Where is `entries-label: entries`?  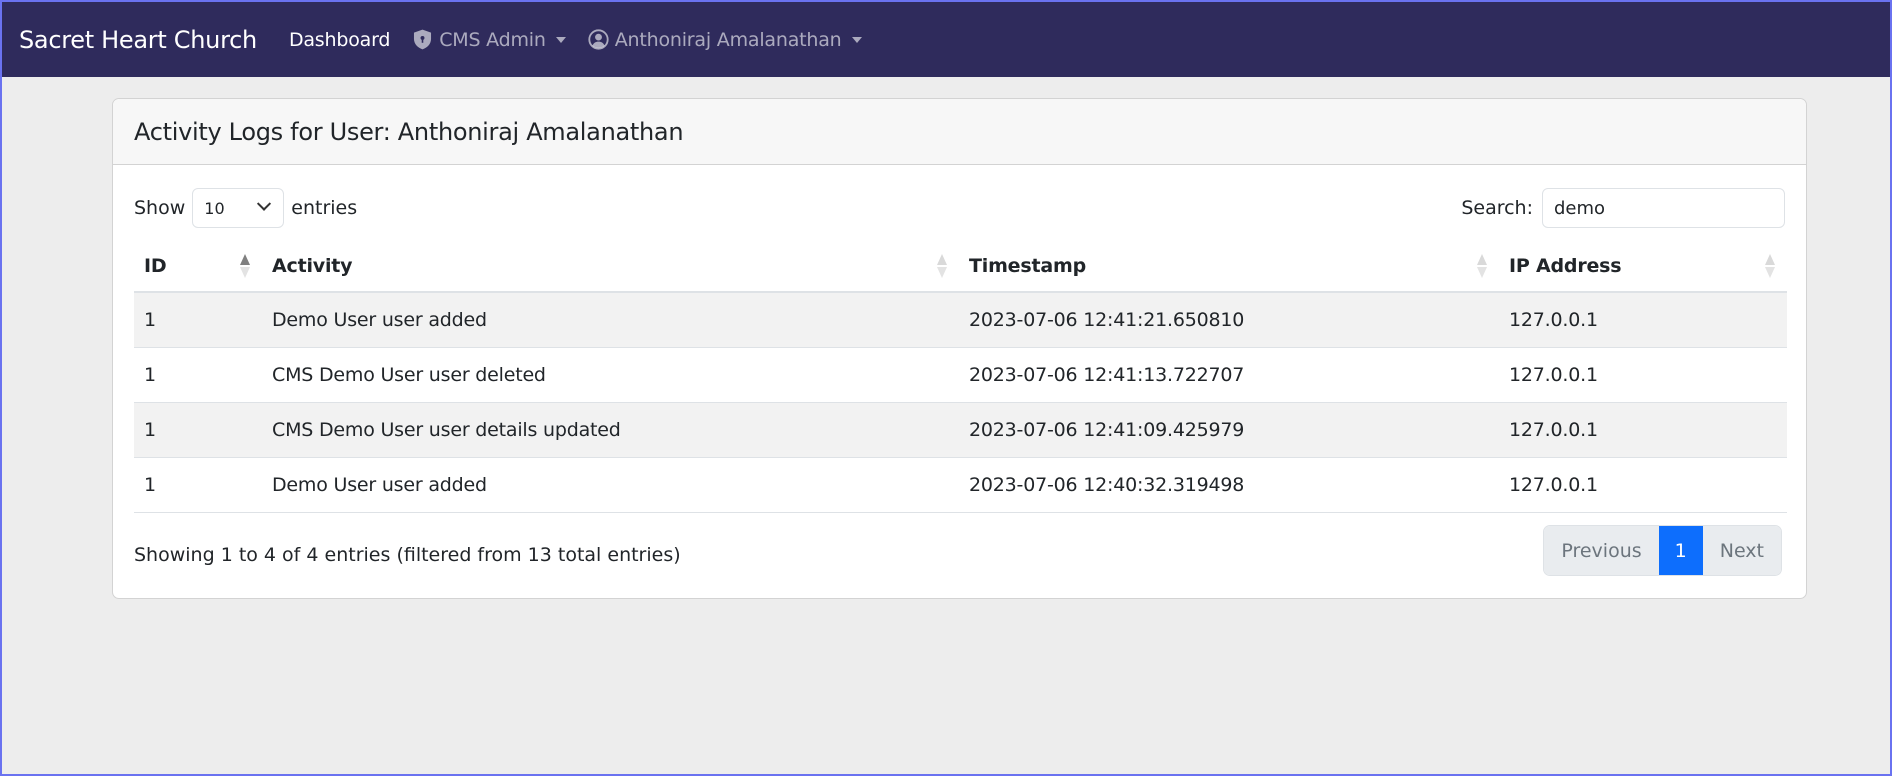 entries-label: entries is located at coordinates (324, 208).